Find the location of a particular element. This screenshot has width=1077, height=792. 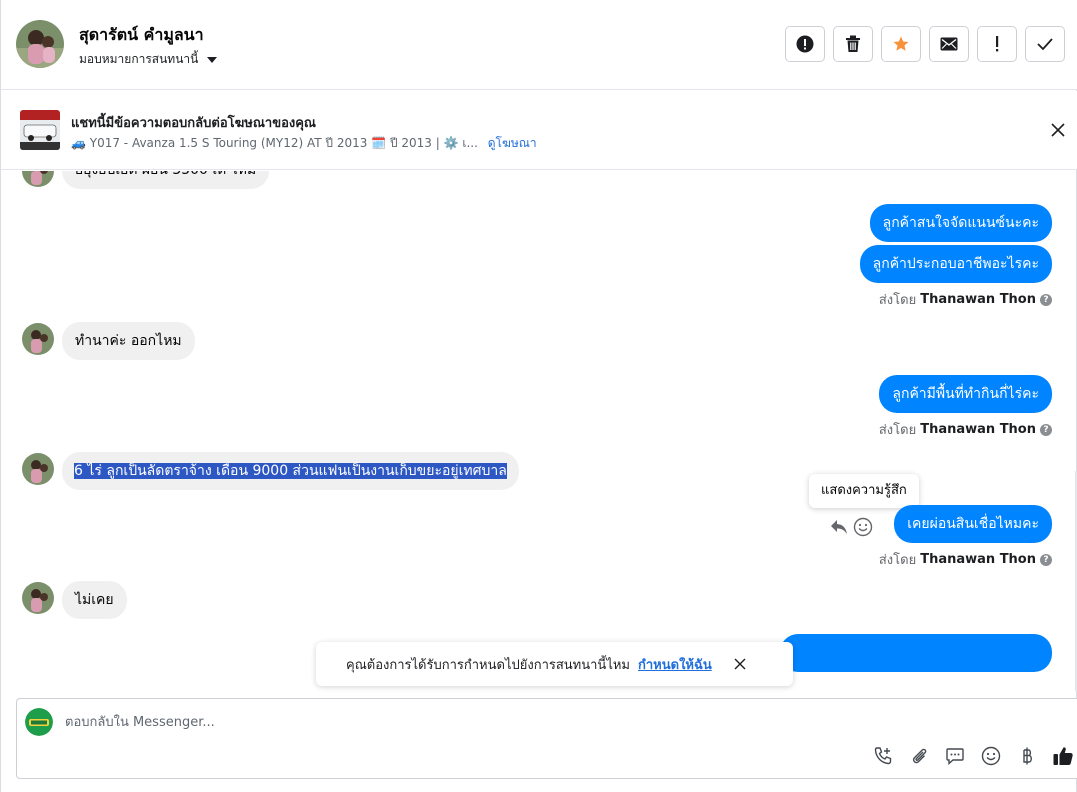

close-toast-button is located at coordinates (740, 664).